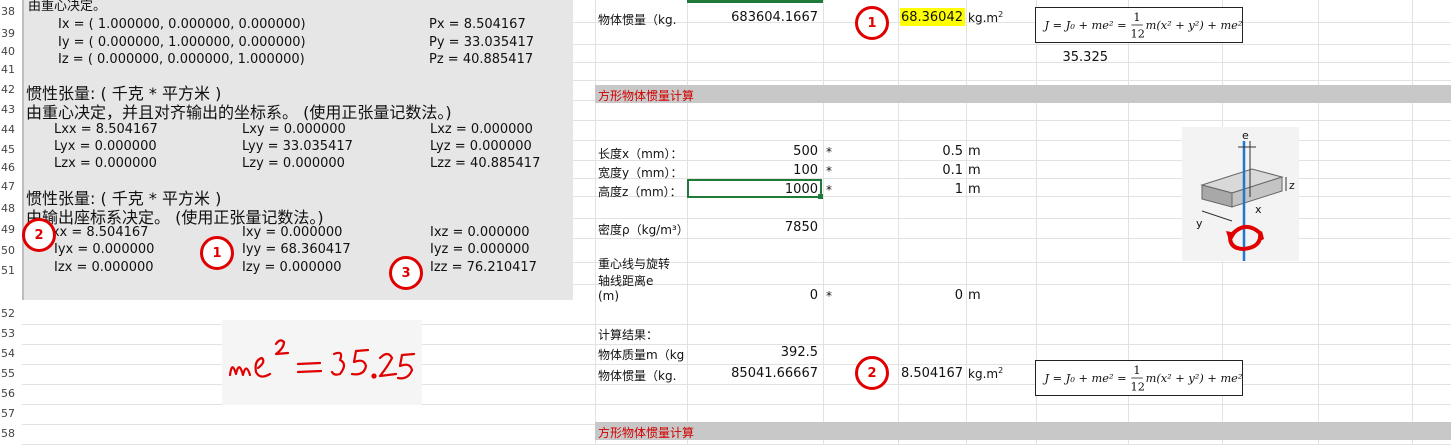  I want to click on inertia-value: 85041.66667, so click(754, 373).